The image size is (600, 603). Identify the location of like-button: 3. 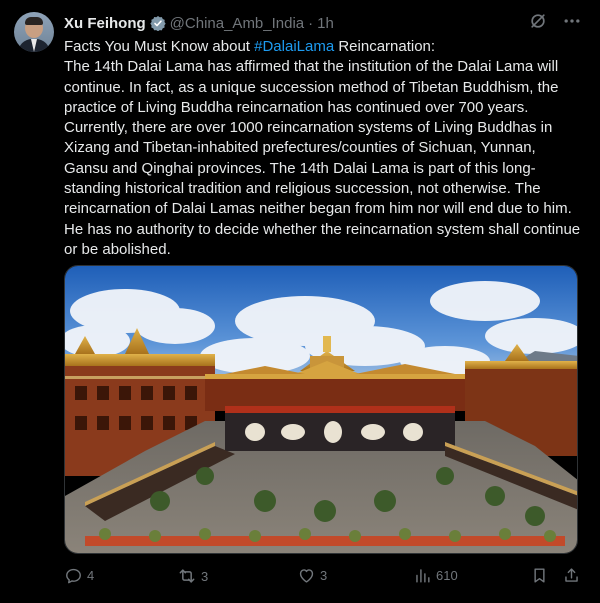
(312, 575).